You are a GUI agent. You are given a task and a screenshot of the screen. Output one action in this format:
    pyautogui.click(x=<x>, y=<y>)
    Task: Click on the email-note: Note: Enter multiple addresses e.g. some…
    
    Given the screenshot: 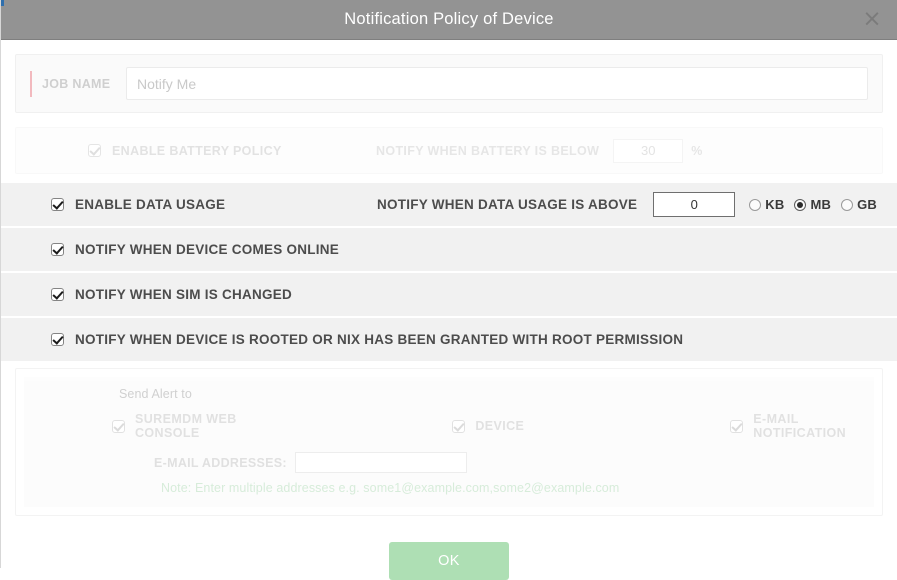 What is the action you would take?
    pyautogui.click(x=390, y=488)
    